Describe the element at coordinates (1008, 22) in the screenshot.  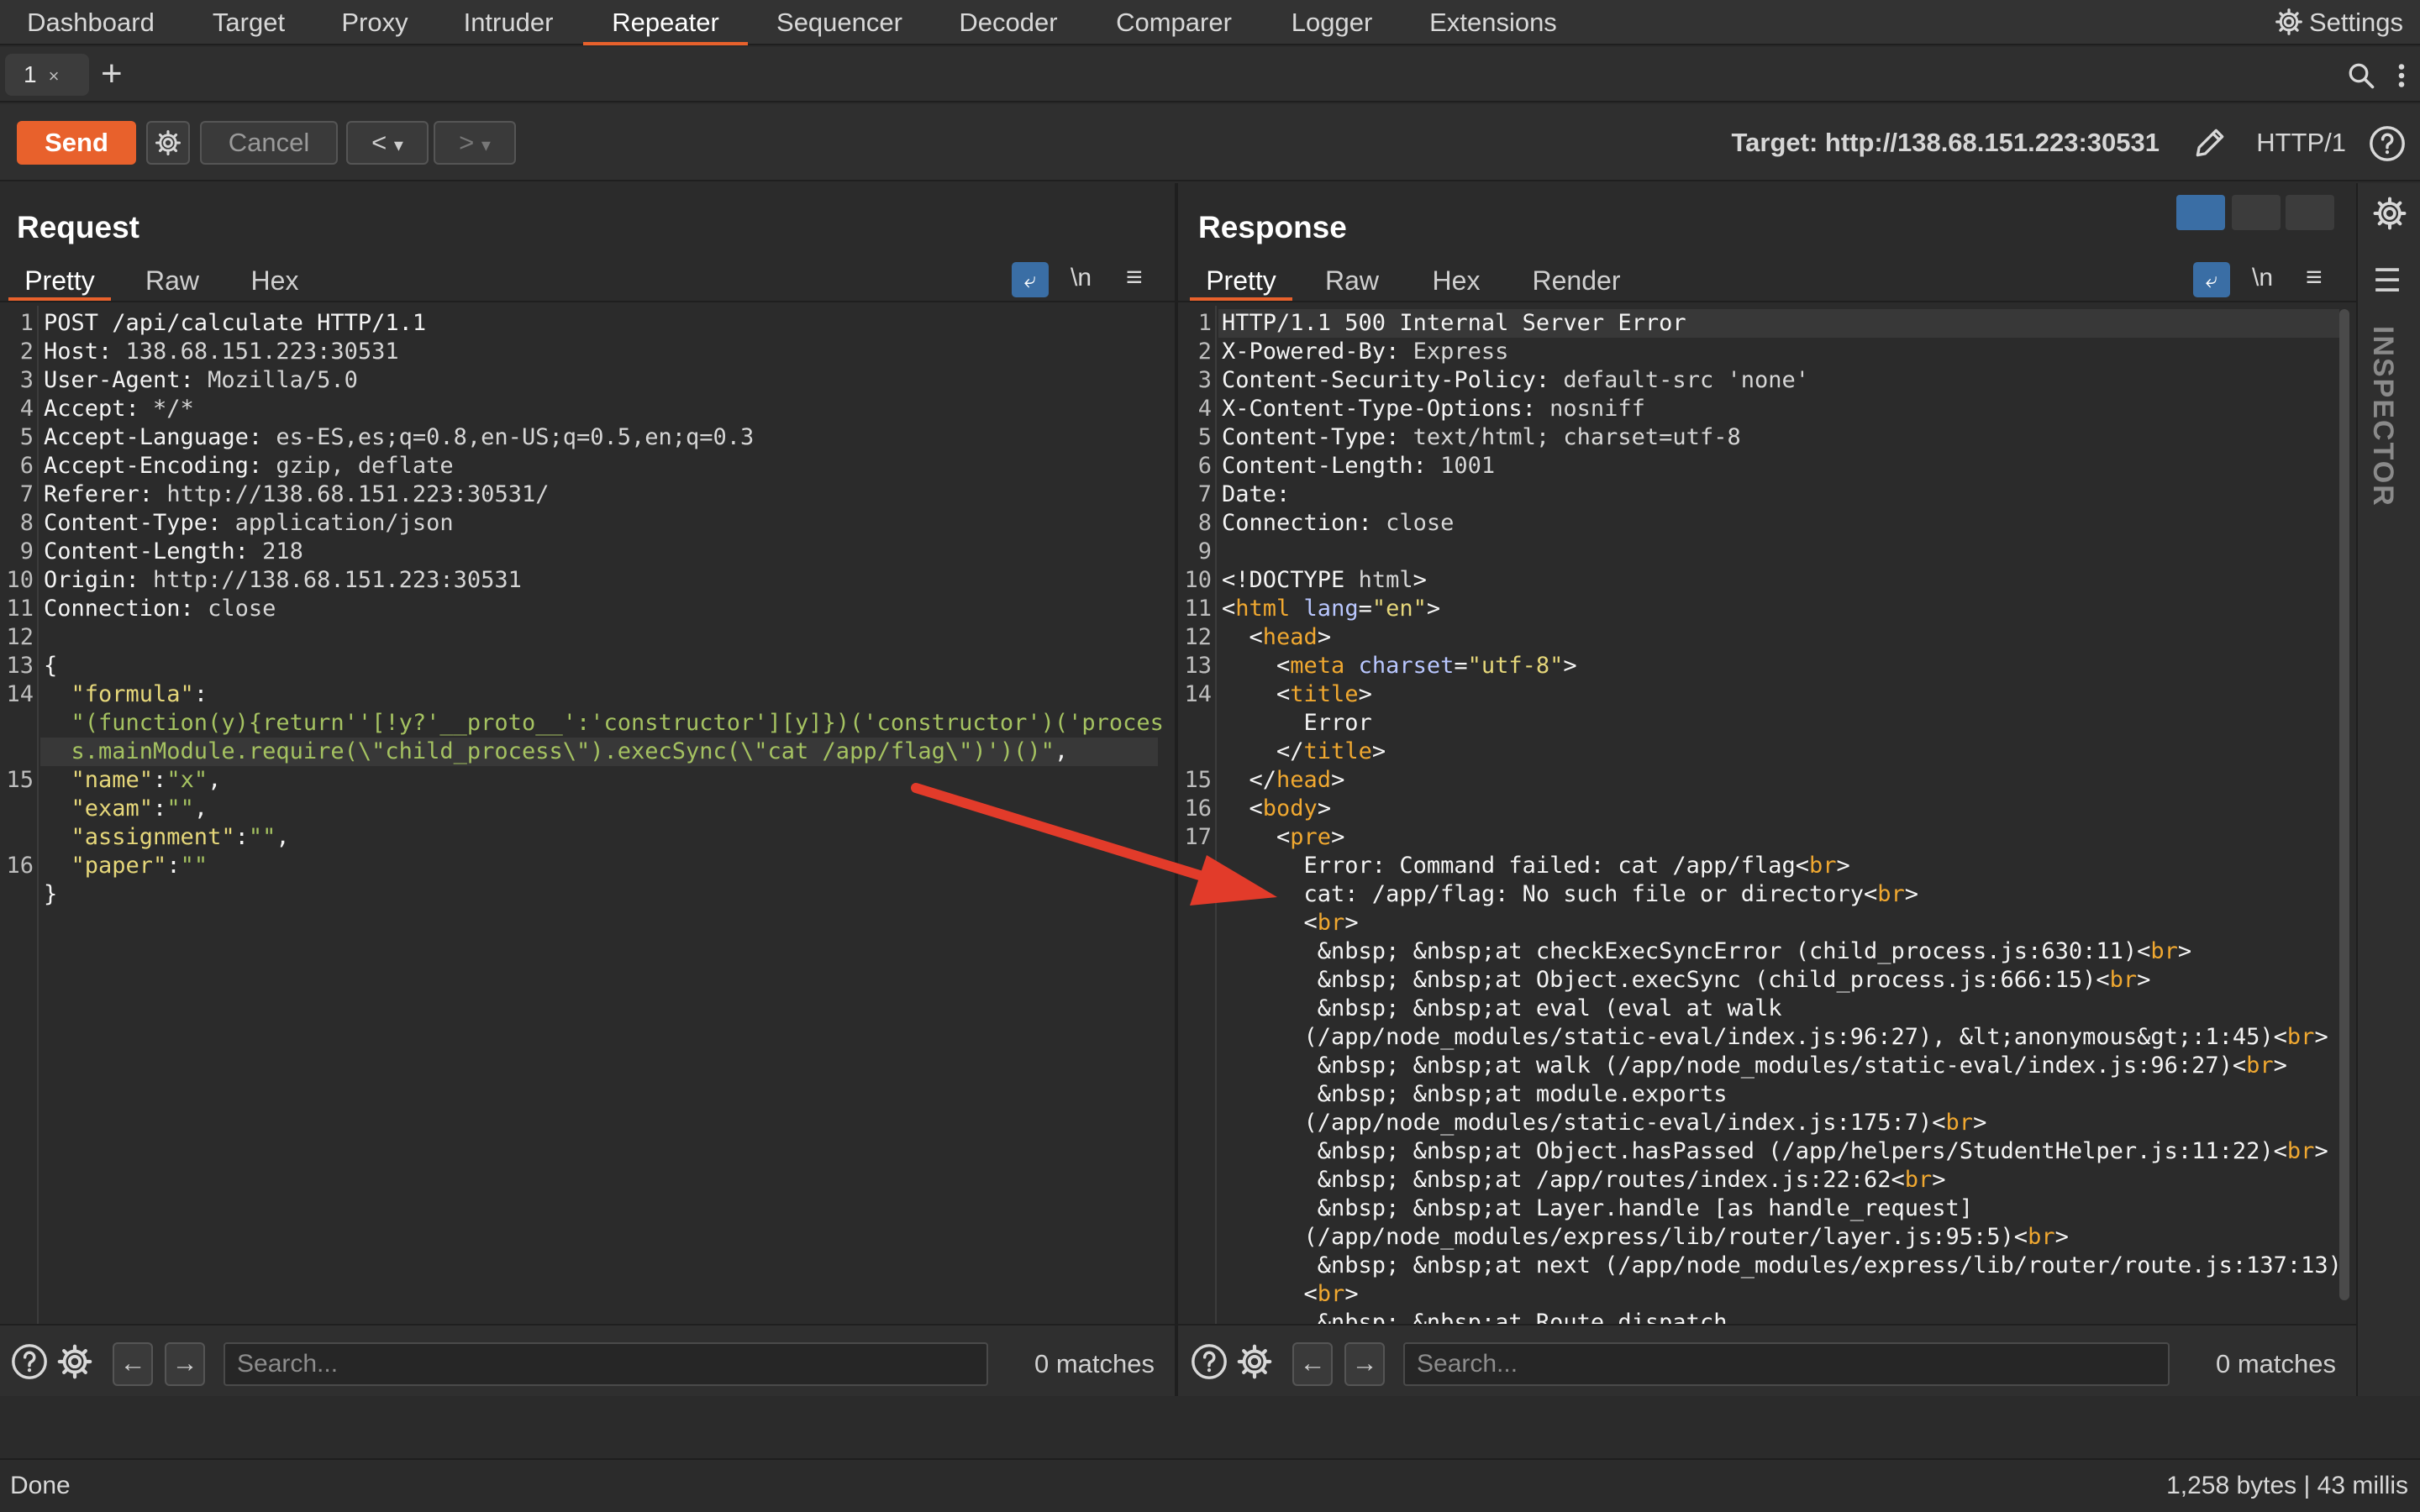
I see `nav-decoder: Decoder` at that location.